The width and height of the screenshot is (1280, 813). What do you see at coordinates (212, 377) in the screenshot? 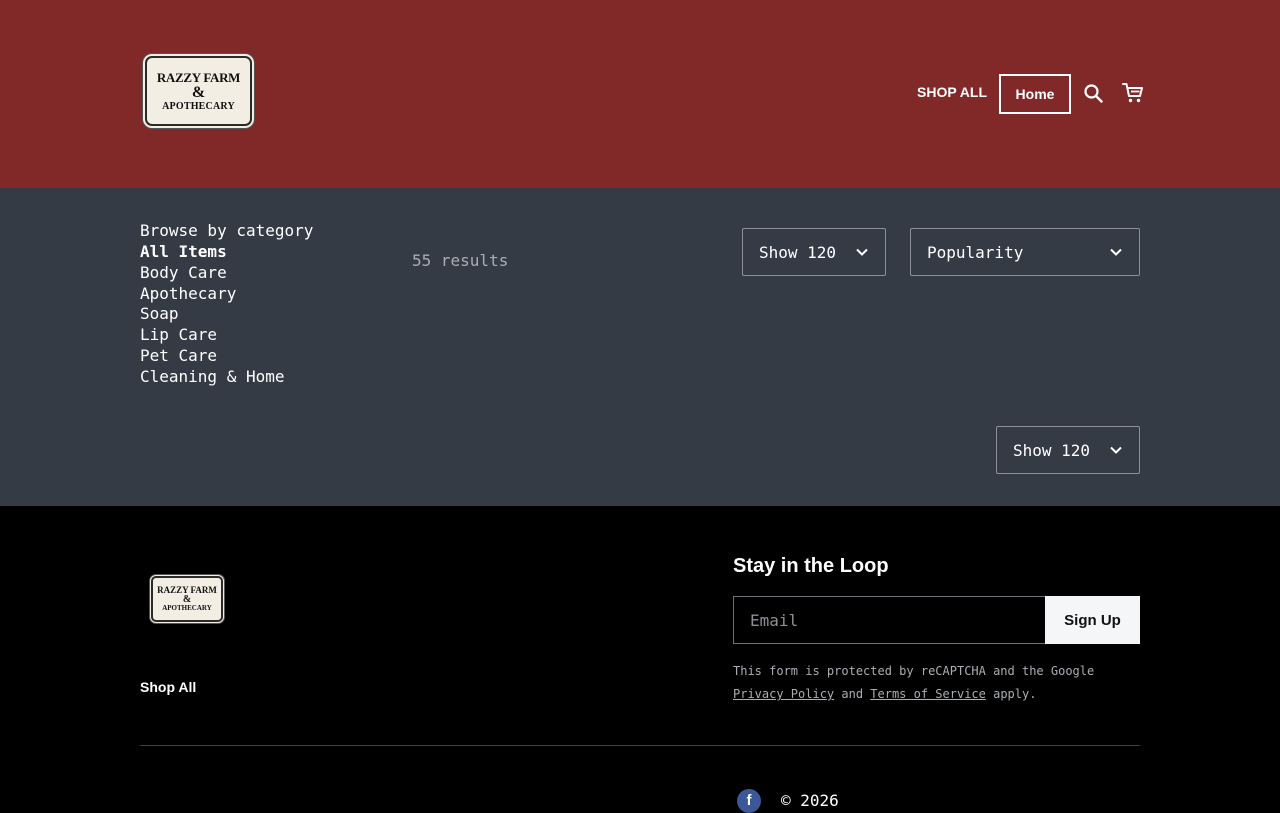
I see `category-item-cleaning-home: Cleaning & Home` at bounding box center [212, 377].